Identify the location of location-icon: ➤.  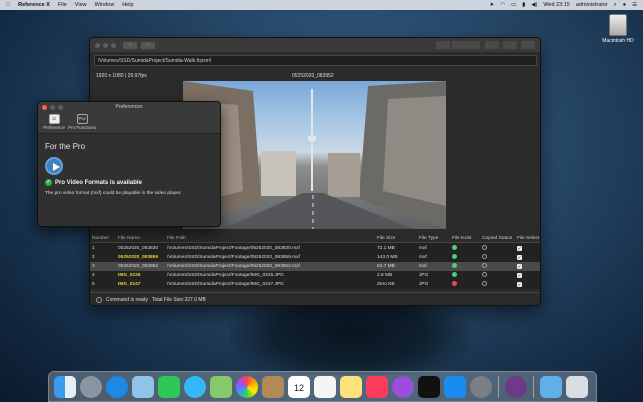
(492, 5).